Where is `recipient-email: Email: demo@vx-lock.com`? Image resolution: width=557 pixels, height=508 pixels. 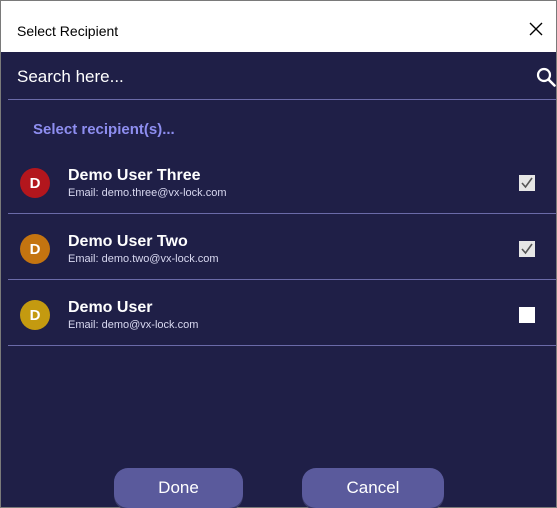
recipient-email: Email: demo@vx-lock.com is located at coordinates (133, 325).